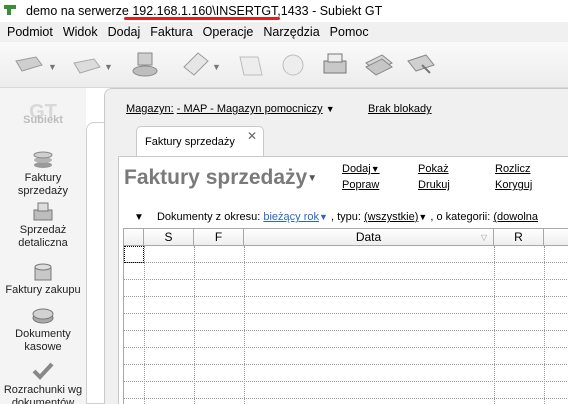 This screenshot has height=404, width=568. Describe the element at coordinates (220, 178) in the screenshot. I see `page-title: Faktury sprzedaży▼` at that location.